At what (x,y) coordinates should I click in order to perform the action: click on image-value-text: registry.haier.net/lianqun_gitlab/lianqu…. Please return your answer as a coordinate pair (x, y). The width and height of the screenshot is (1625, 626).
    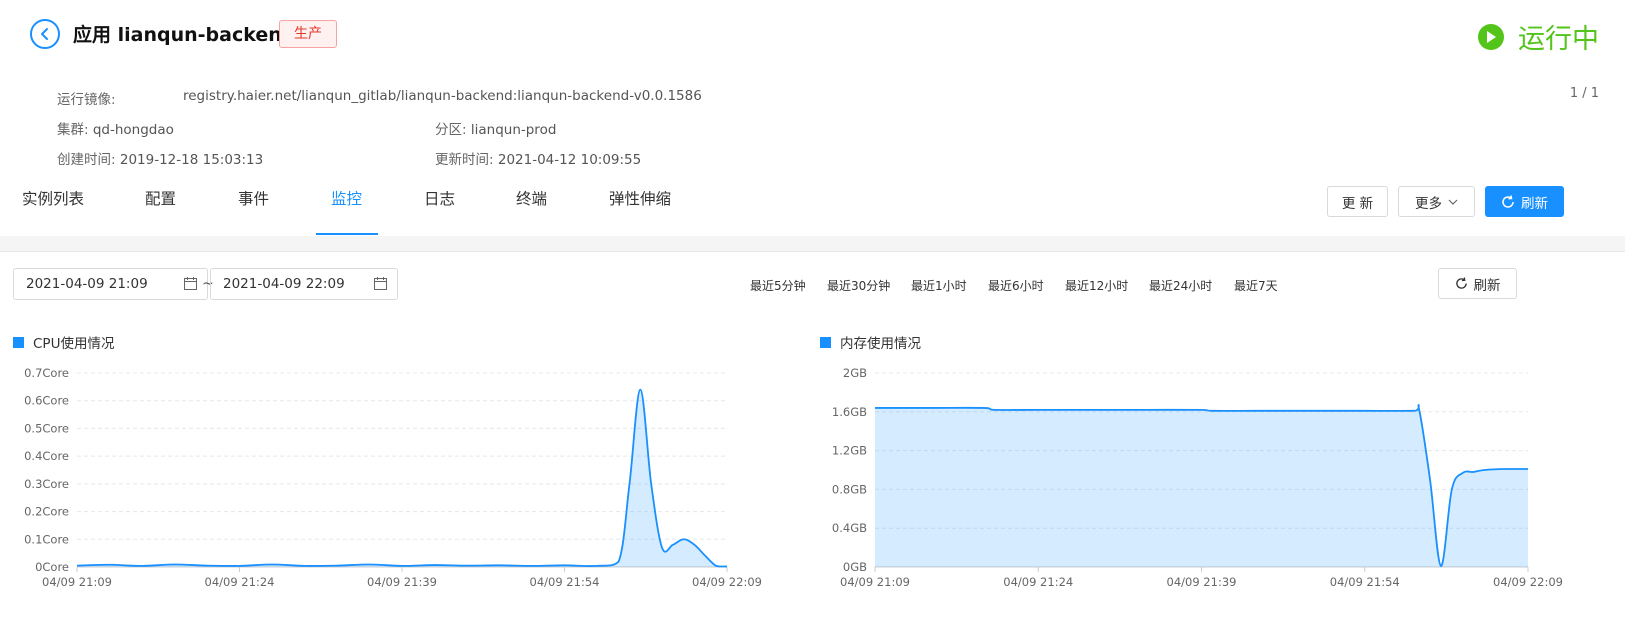
    Looking at the image, I should click on (442, 96).